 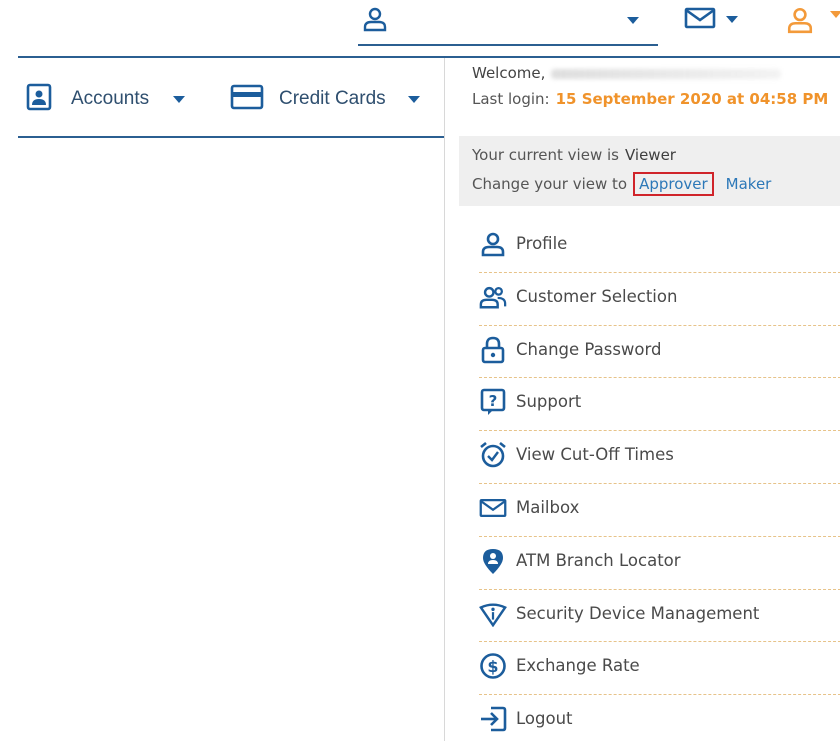 What do you see at coordinates (493, 350) in the screenshot?
I see `lock-icon` at bounding box center [493, 350].